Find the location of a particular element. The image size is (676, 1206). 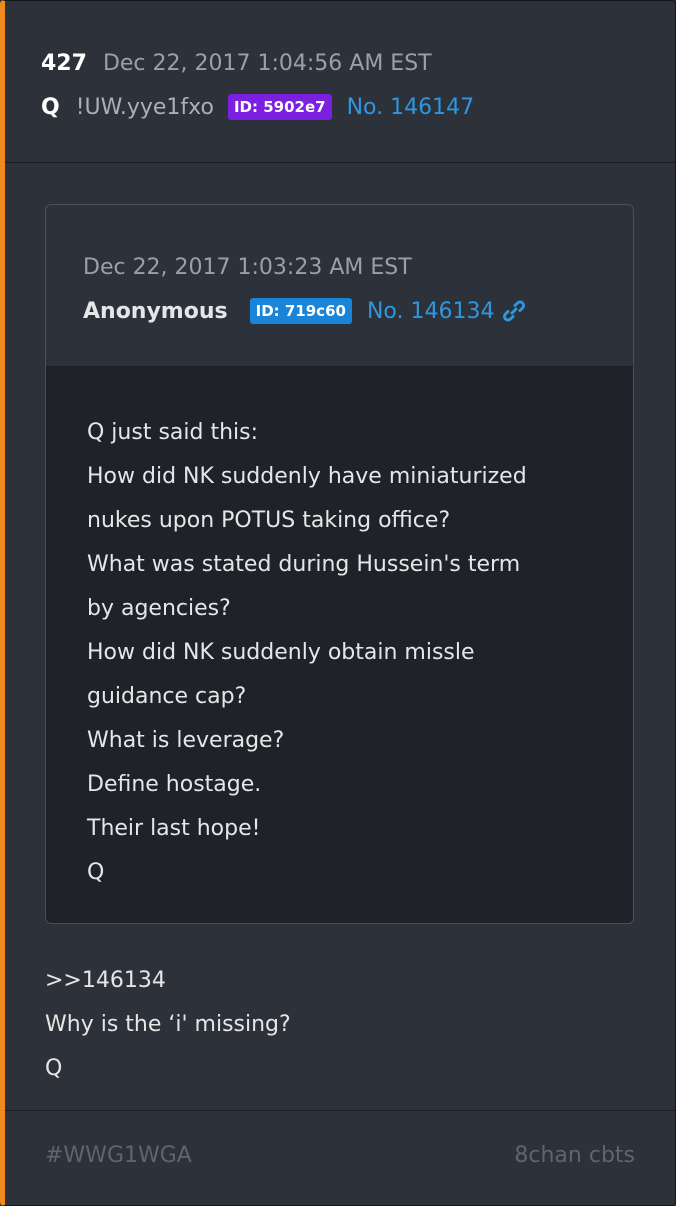

quoted-meta-row: Dec 22, 2017 1:03:23 AM EST is located at coordinates (247, 267).